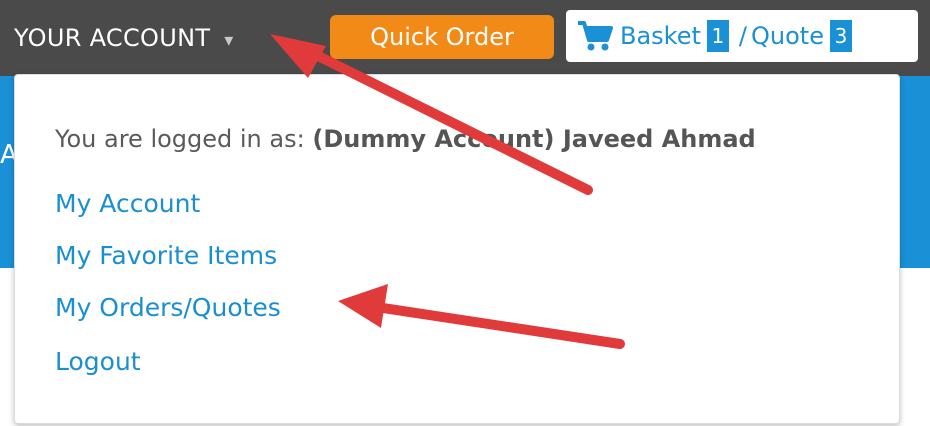 This screenshot has width=930, height=426. What do you see at coordinates (112, 38) in the screenshot?
I see `your-account-label: YOUR ACCOUNT` at bounding box center [112, 38].